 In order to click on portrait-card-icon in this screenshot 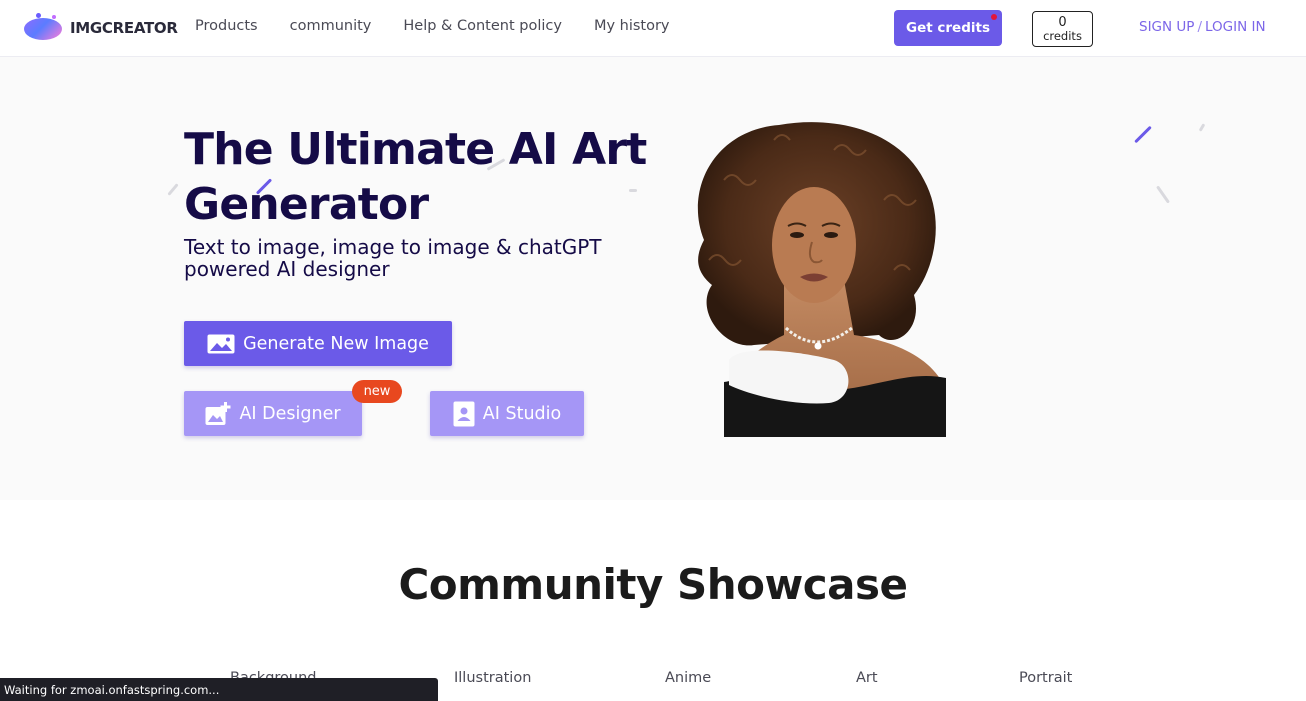, I will do `click(464, 414)`.